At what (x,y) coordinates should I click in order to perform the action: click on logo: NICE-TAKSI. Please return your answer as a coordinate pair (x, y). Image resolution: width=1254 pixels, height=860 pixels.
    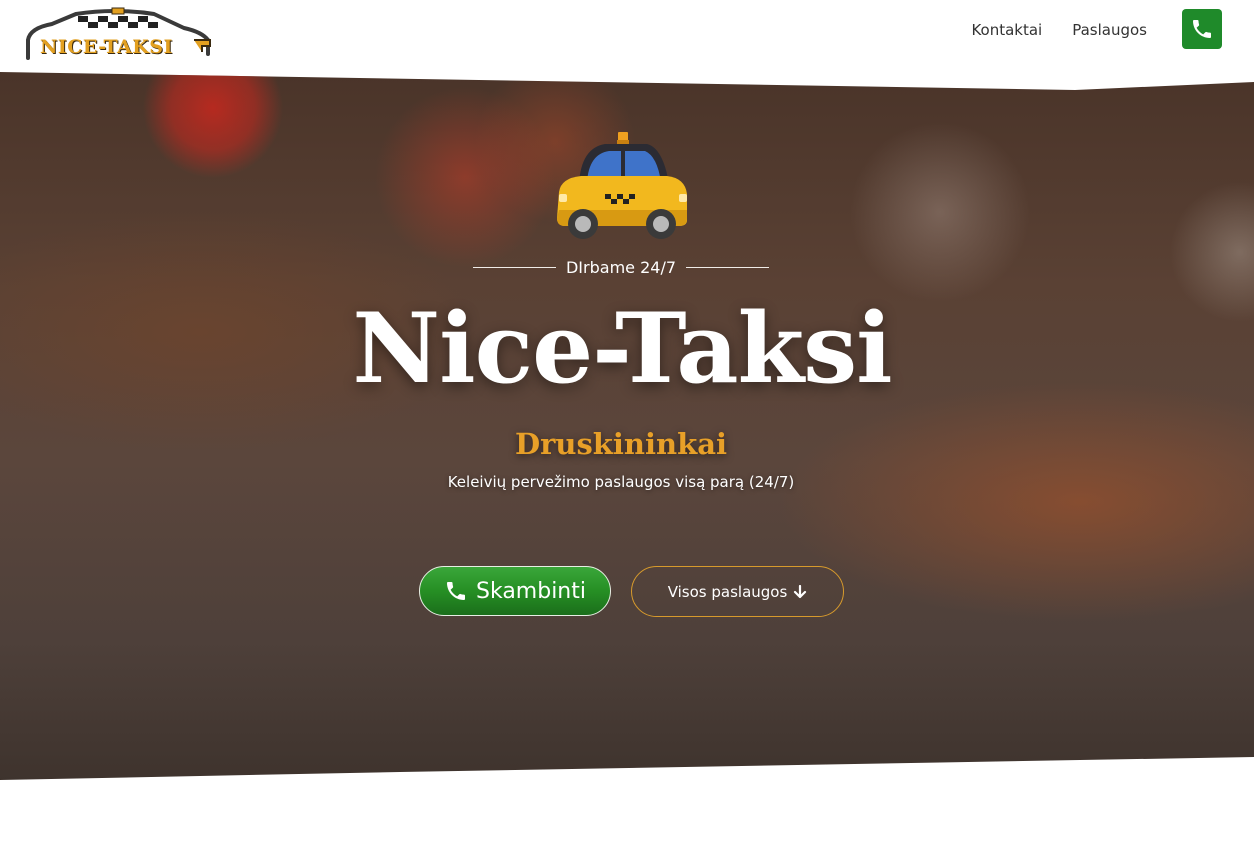
    Looking at the image, I should click on (119, 34).